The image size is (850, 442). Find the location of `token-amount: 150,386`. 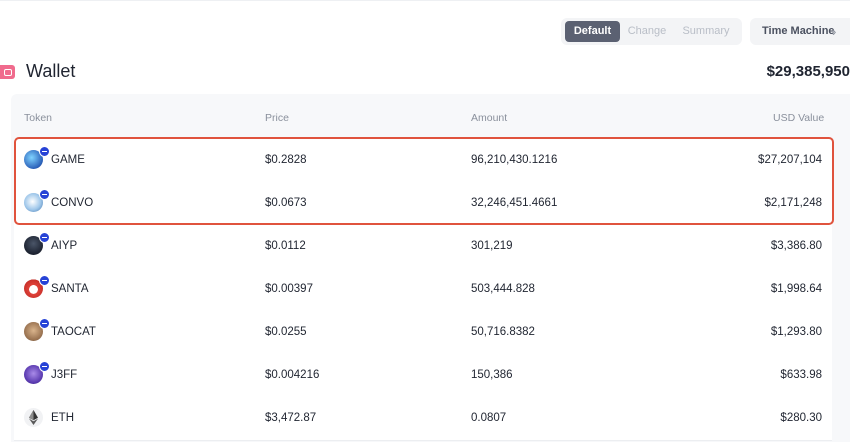

token-amount: 150,386 is located at coordinates (492, 375).